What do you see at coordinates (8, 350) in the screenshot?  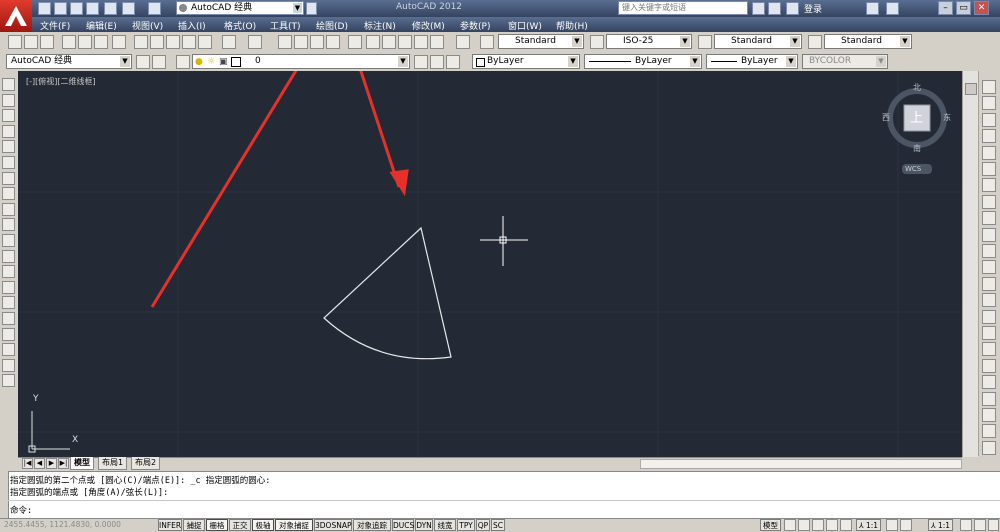 I see `table-icon` at bounding box center [8, 350].